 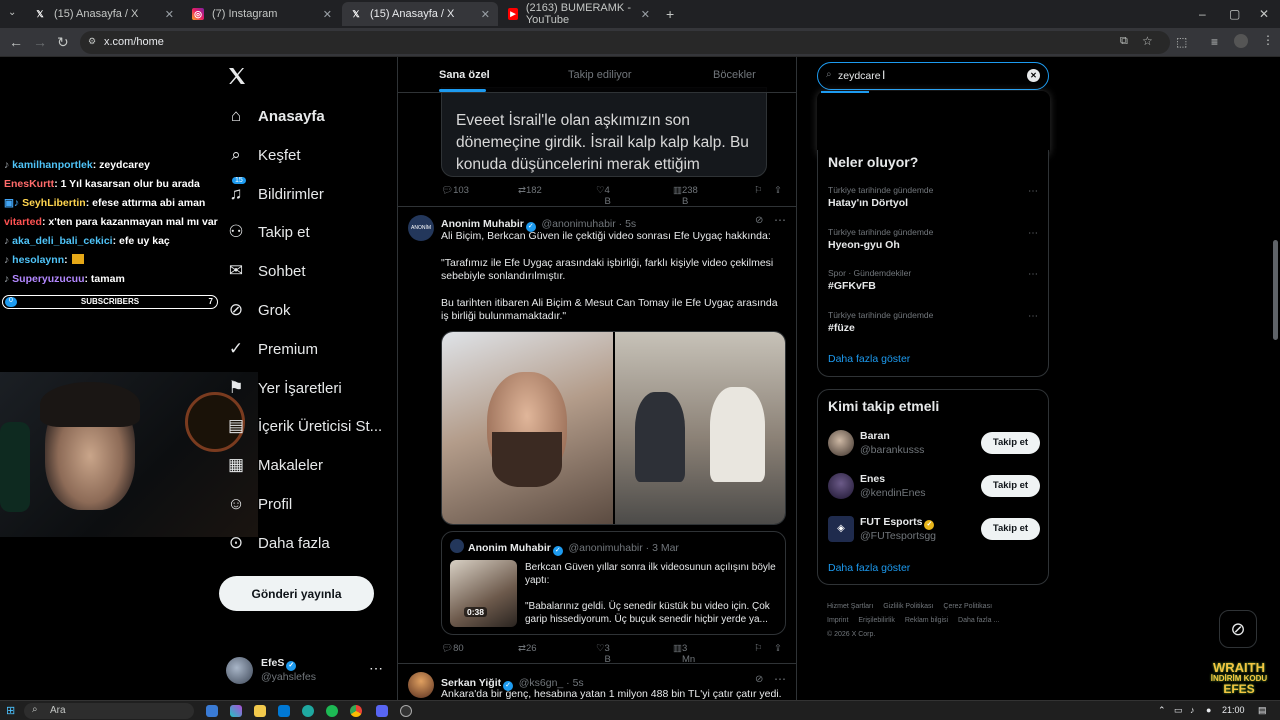 I want to click on taskbar-search: ⌕ Ara, so click(x=109, y=711).